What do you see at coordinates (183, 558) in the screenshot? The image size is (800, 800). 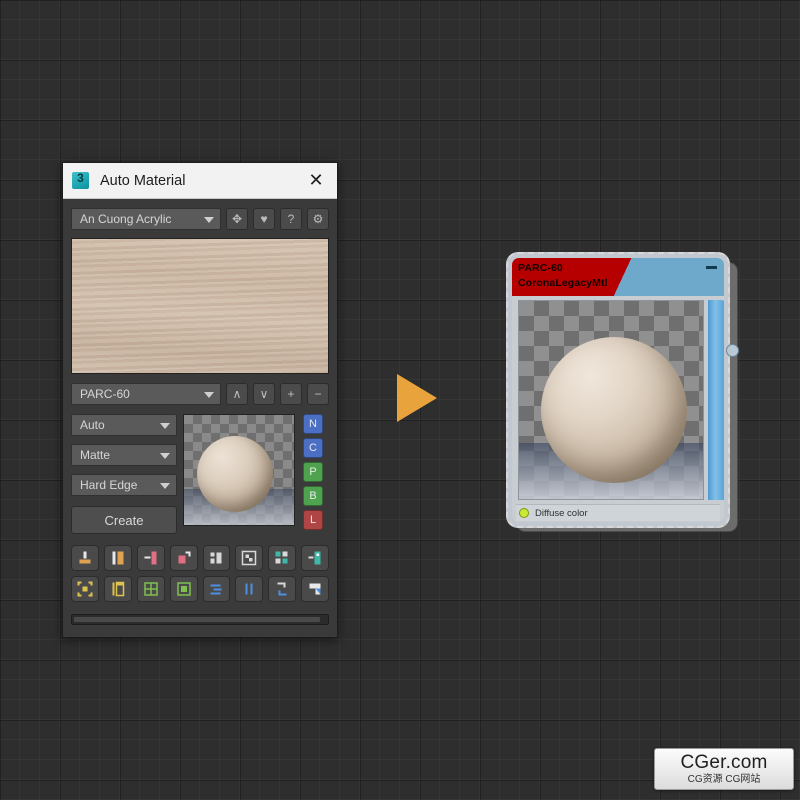 I see `tool-corner-fold` at bounding box center [183, 558].